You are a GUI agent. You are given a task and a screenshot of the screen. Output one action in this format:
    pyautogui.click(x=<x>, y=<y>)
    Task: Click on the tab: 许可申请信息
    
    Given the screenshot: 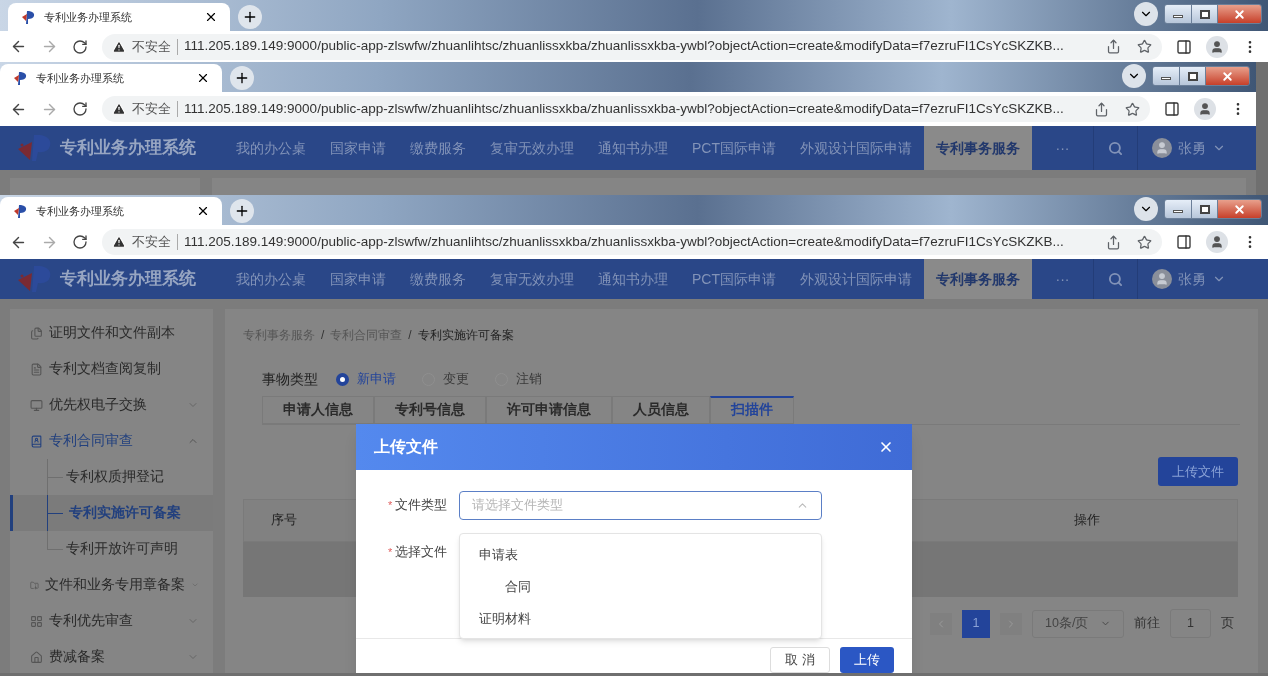 What is the action you would take?
    pyautogui.click(x=549, y=410)
    